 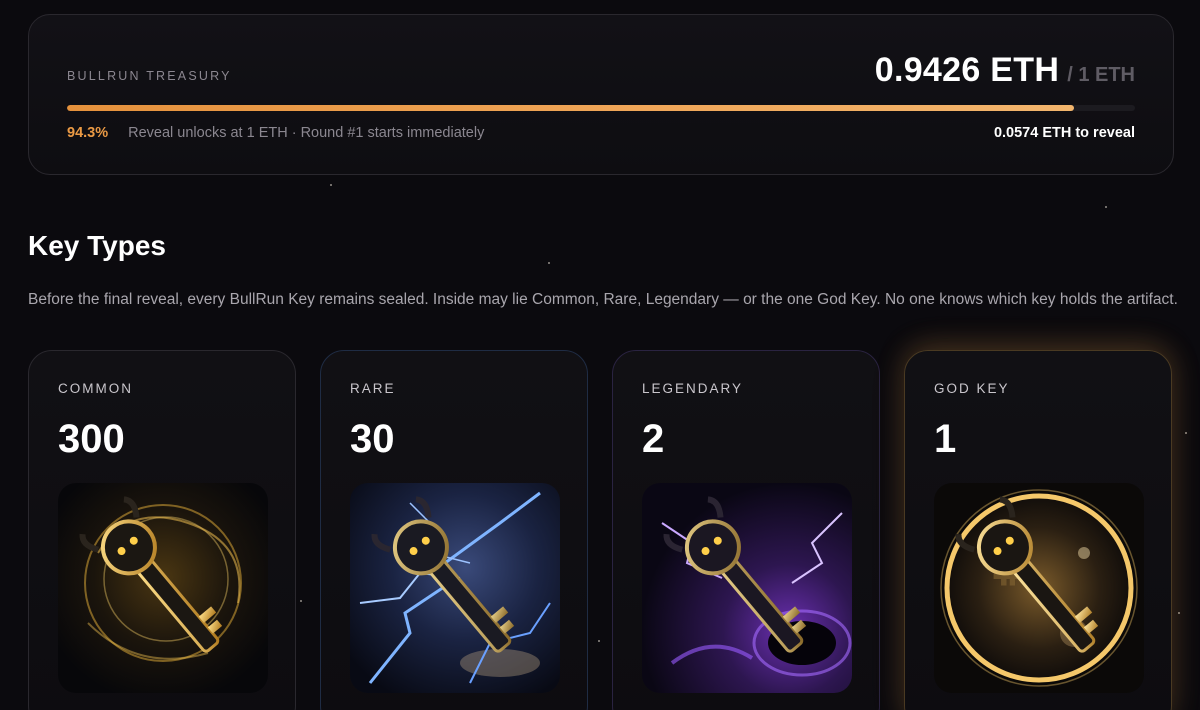 What do you see at coordinates (455, 588) in the screenshot?
I see `rare-key-art` at bounding box center [455, 588].